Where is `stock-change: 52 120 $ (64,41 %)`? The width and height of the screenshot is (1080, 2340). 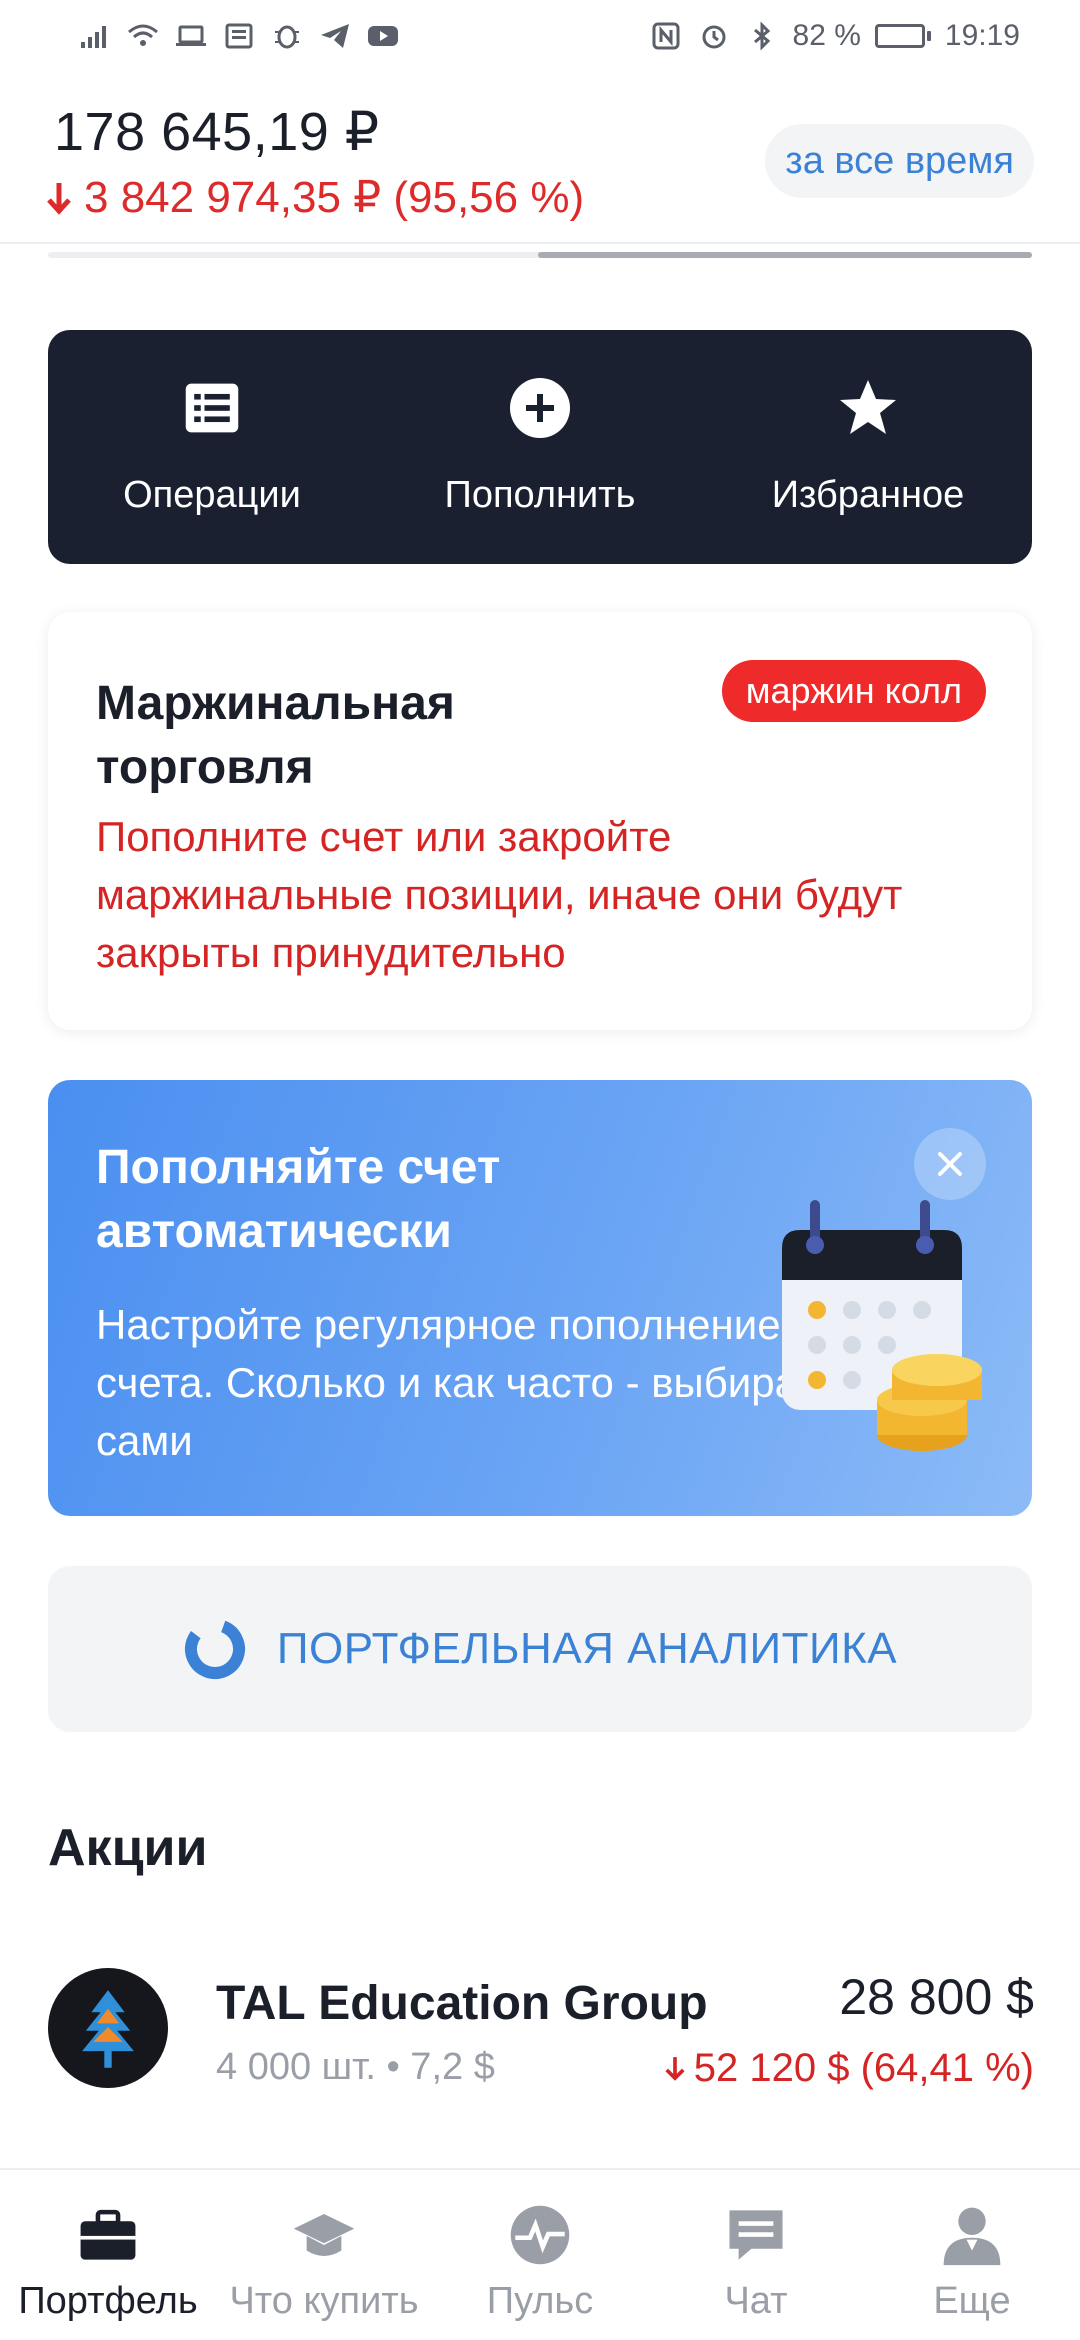 stock-change: 52 120 $ (64,41 %) is located at coordinates (849, 2068).